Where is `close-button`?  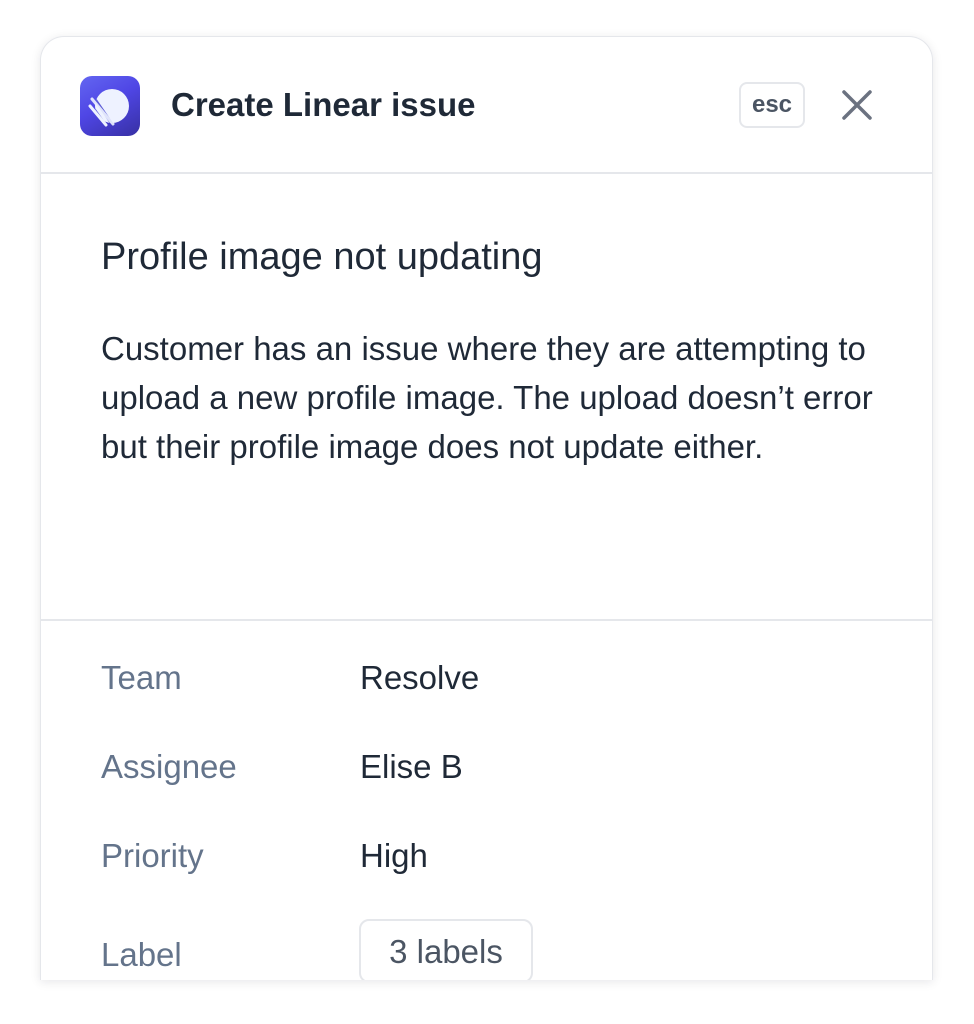
close-button is located at coordinates (857, 105).